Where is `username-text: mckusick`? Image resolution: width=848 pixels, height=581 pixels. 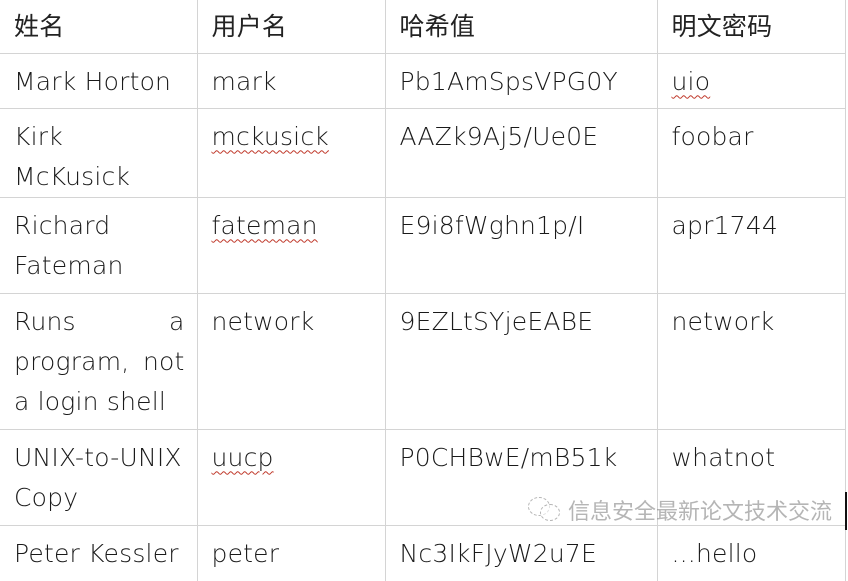 username-text: mckusick is located at coordinates (270, 136).